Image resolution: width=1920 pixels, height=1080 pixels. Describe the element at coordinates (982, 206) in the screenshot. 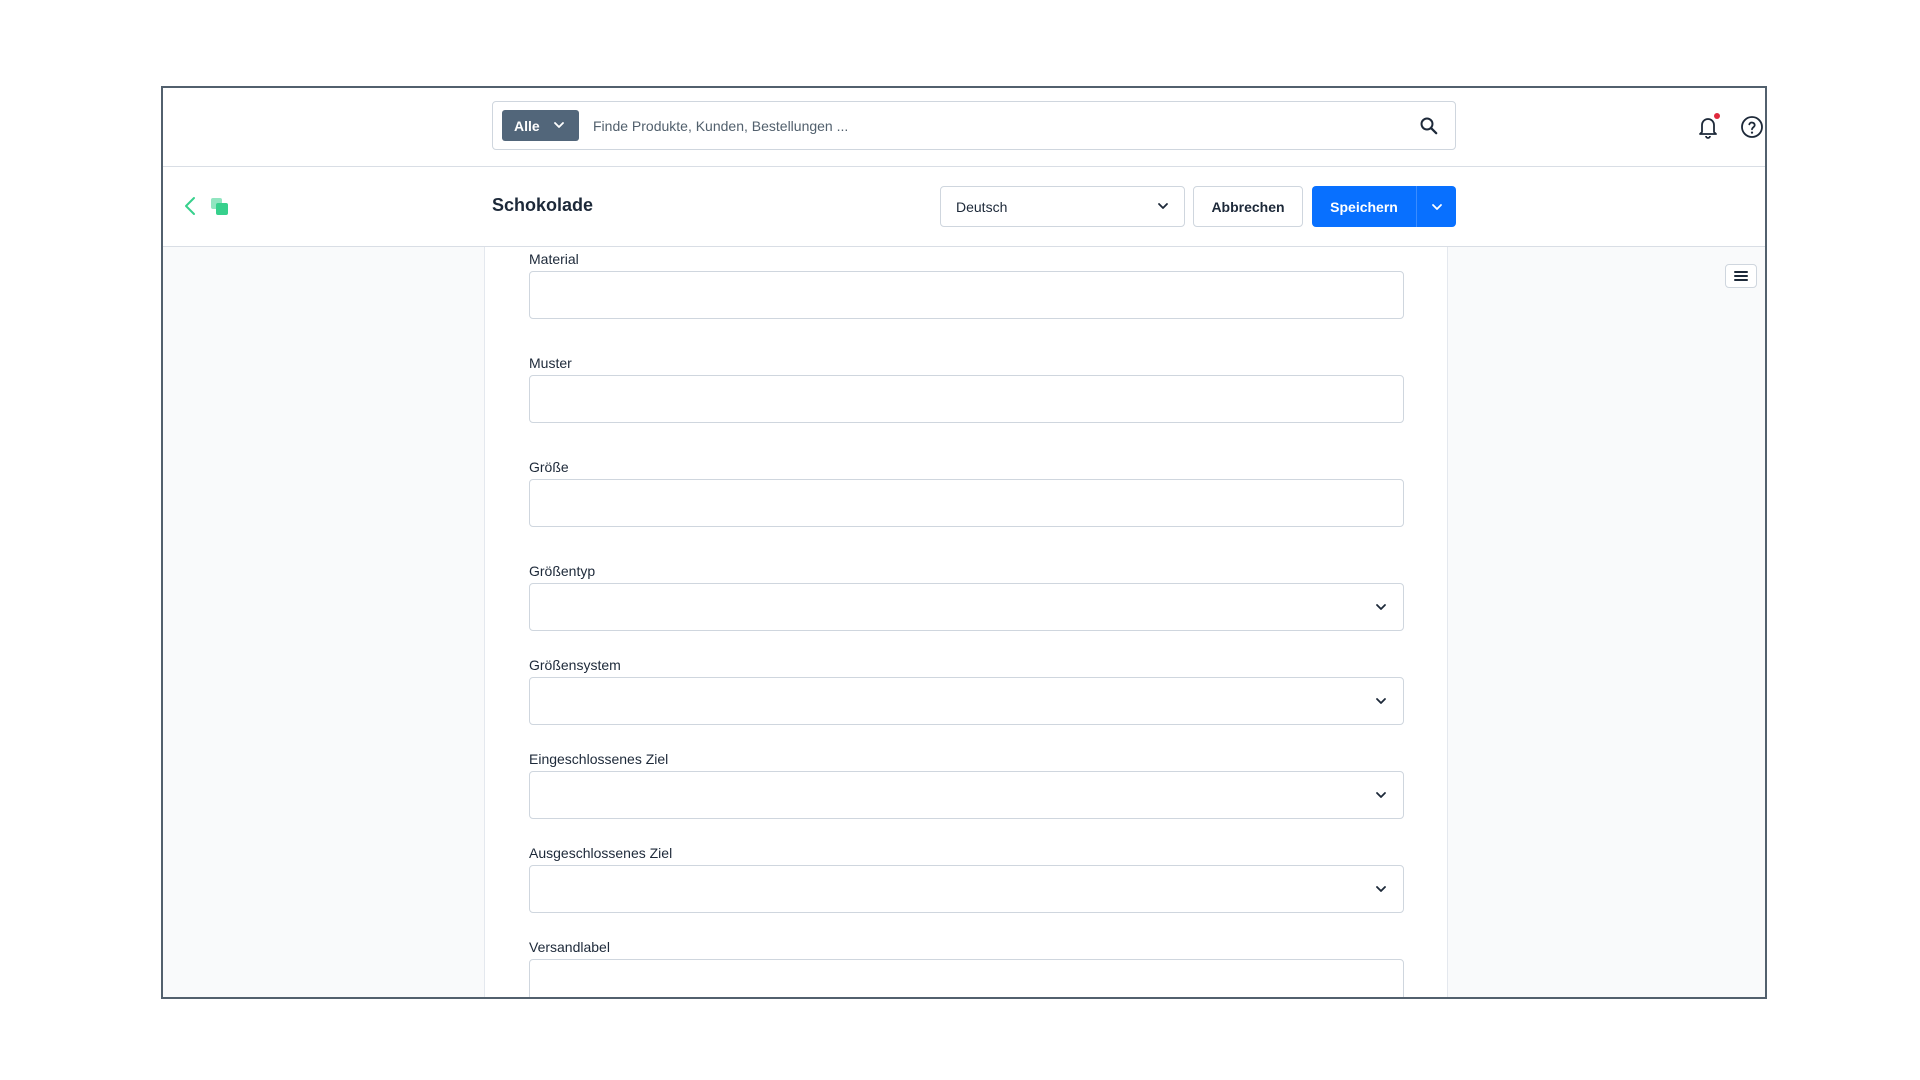

I see `language-label: Deutsch` at that location.